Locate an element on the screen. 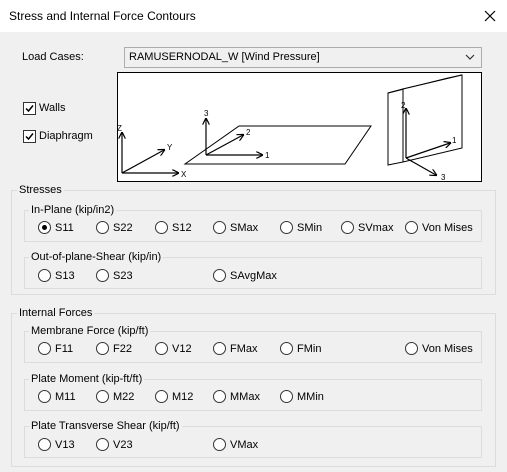 The width and height of the screenshot is (507, 472). radio-s11: S11 is located at coordinates (56, 227).